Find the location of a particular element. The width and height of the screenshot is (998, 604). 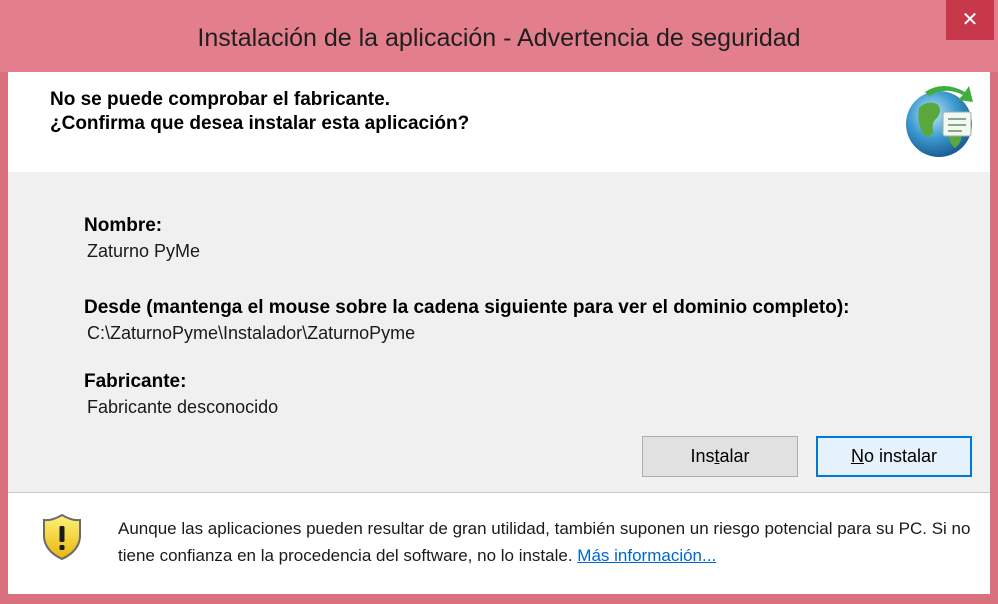

warning-shield-icon is located at coordinates (62, 537).